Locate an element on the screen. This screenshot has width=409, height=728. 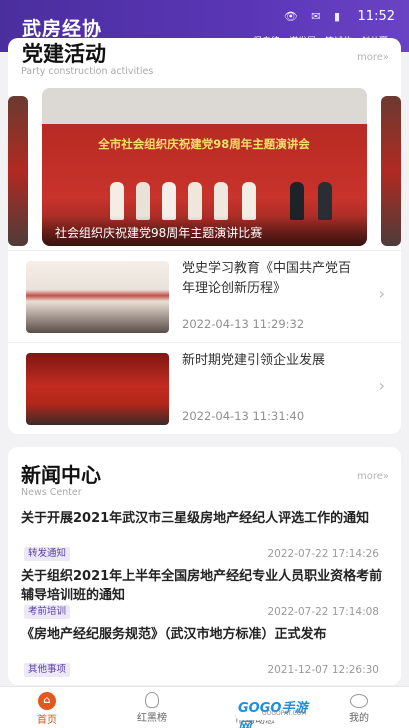
news-date: 2022-04-13 11:31:40 is located at coordinates (243, 416).